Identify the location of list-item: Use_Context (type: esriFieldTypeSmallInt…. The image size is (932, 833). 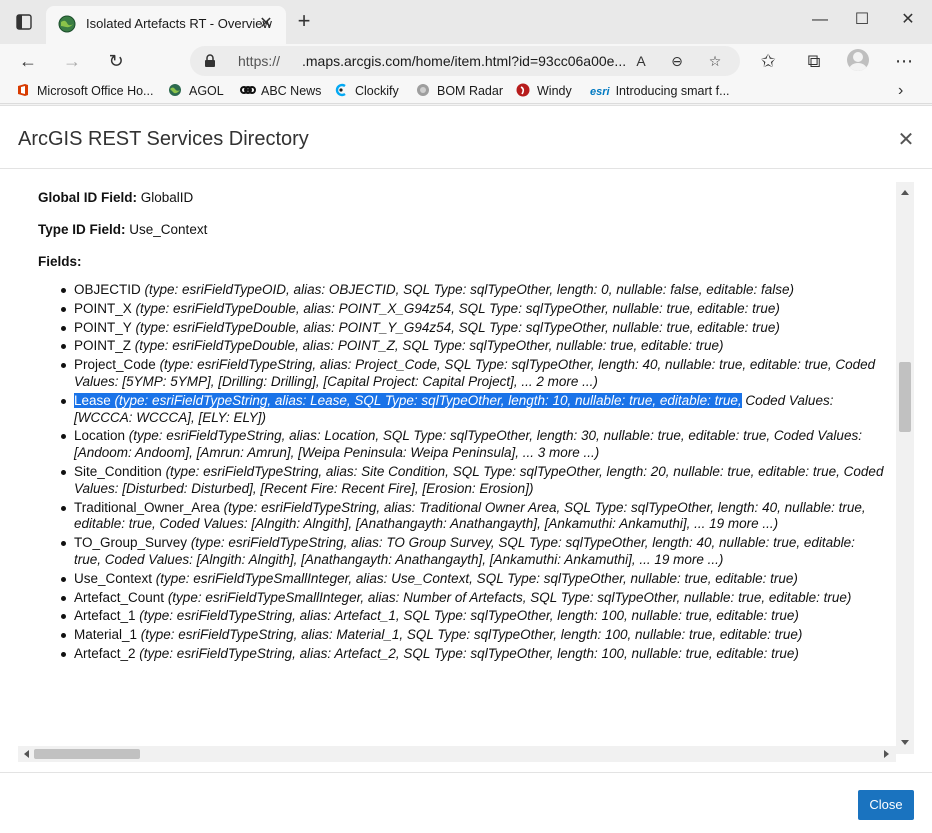
(472, 579).